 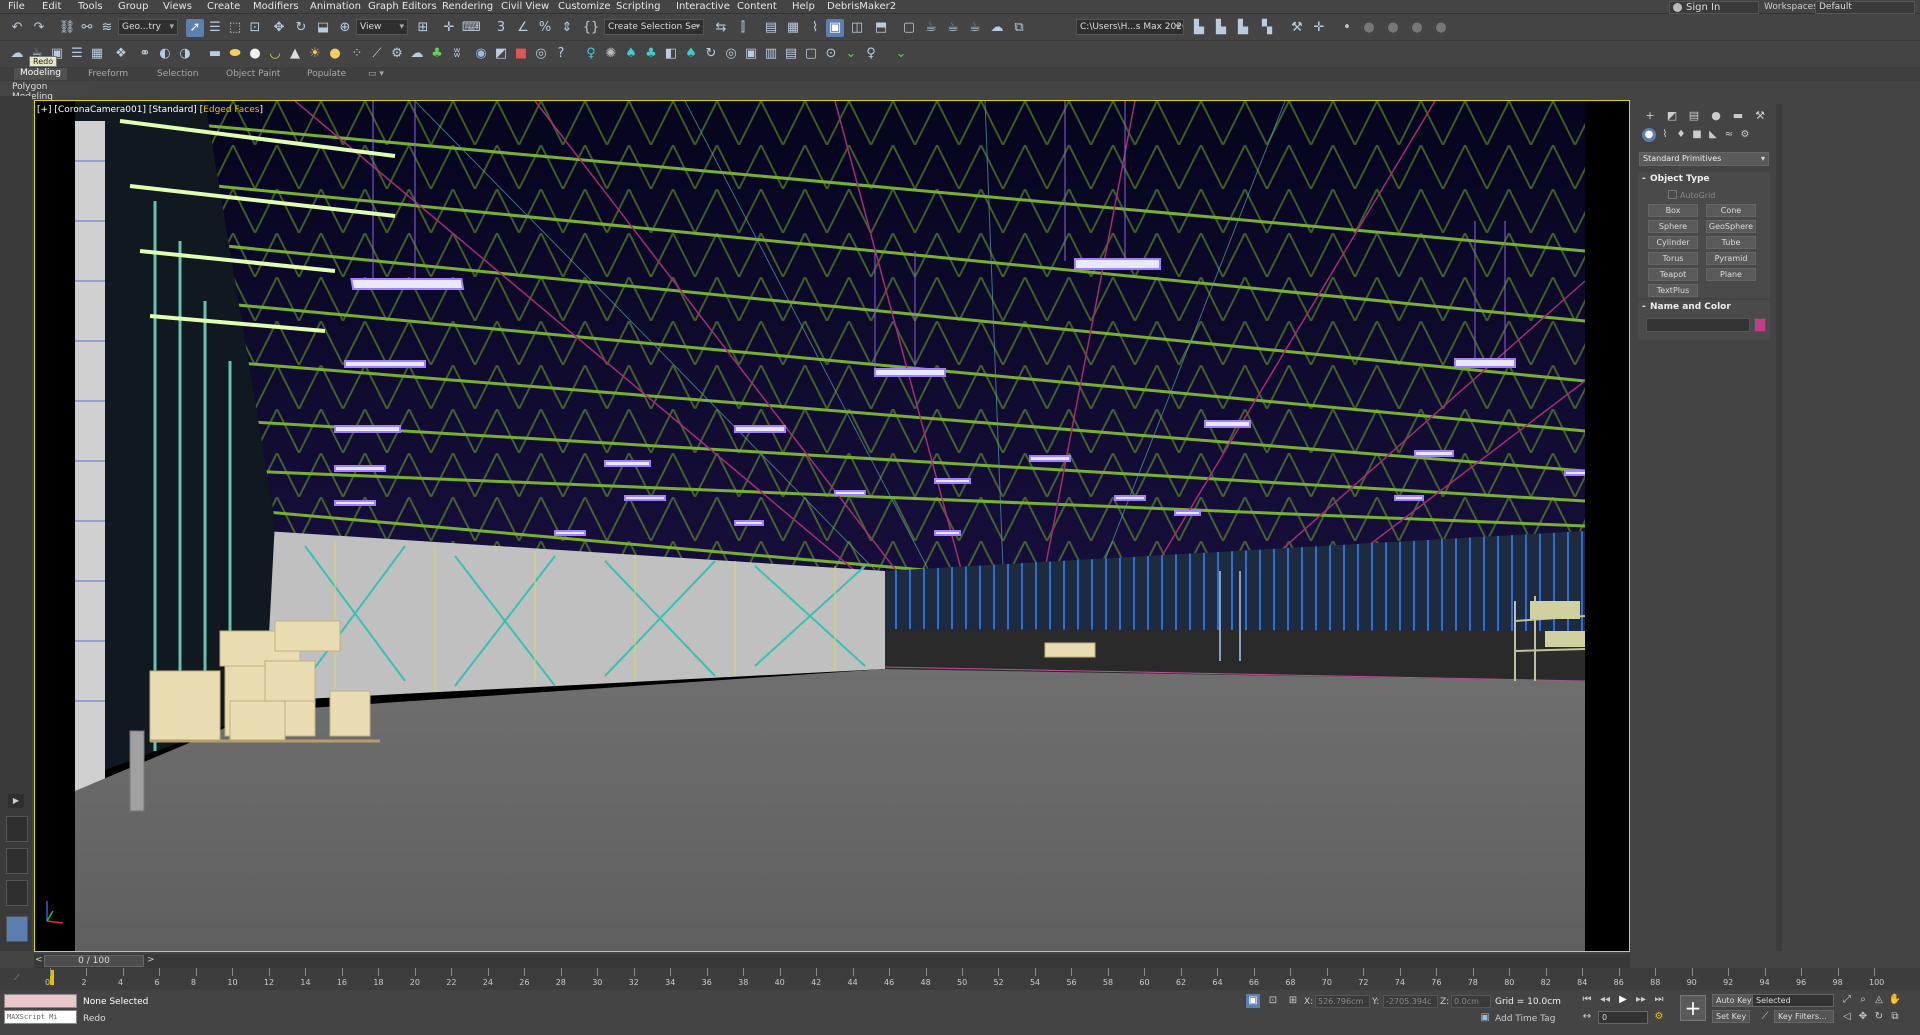 I want to click on x-coordinate-field: 526.796cm, so click(x=1342, y=1001).